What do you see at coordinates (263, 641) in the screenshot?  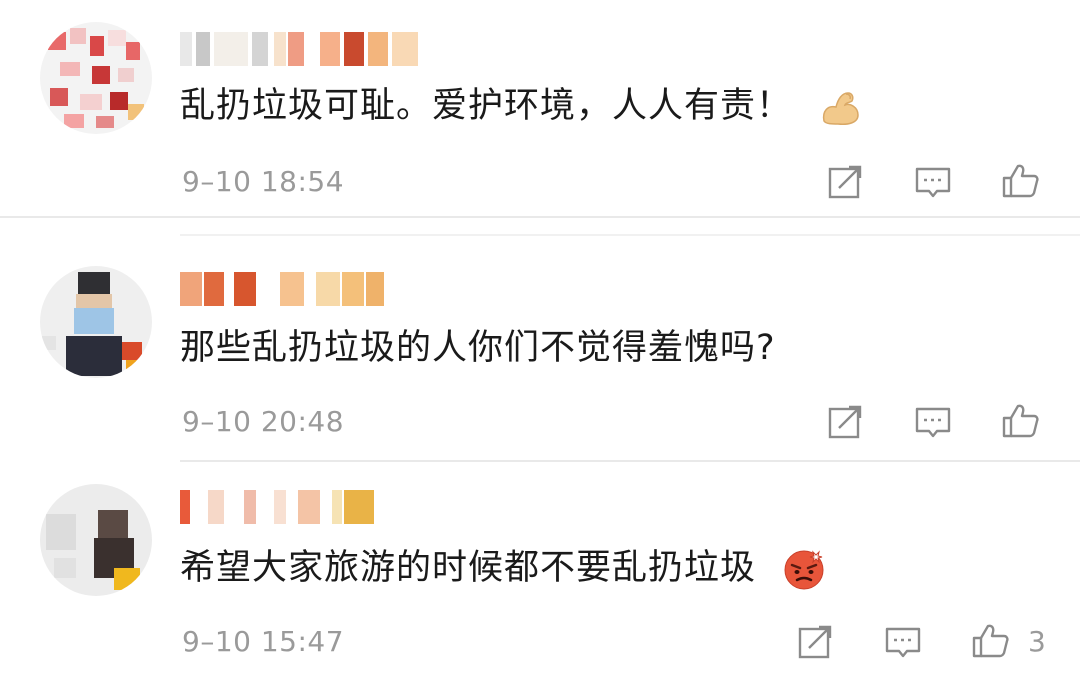 I see `timestamp: 9–10 15:47` at bounding box center [263, 641].